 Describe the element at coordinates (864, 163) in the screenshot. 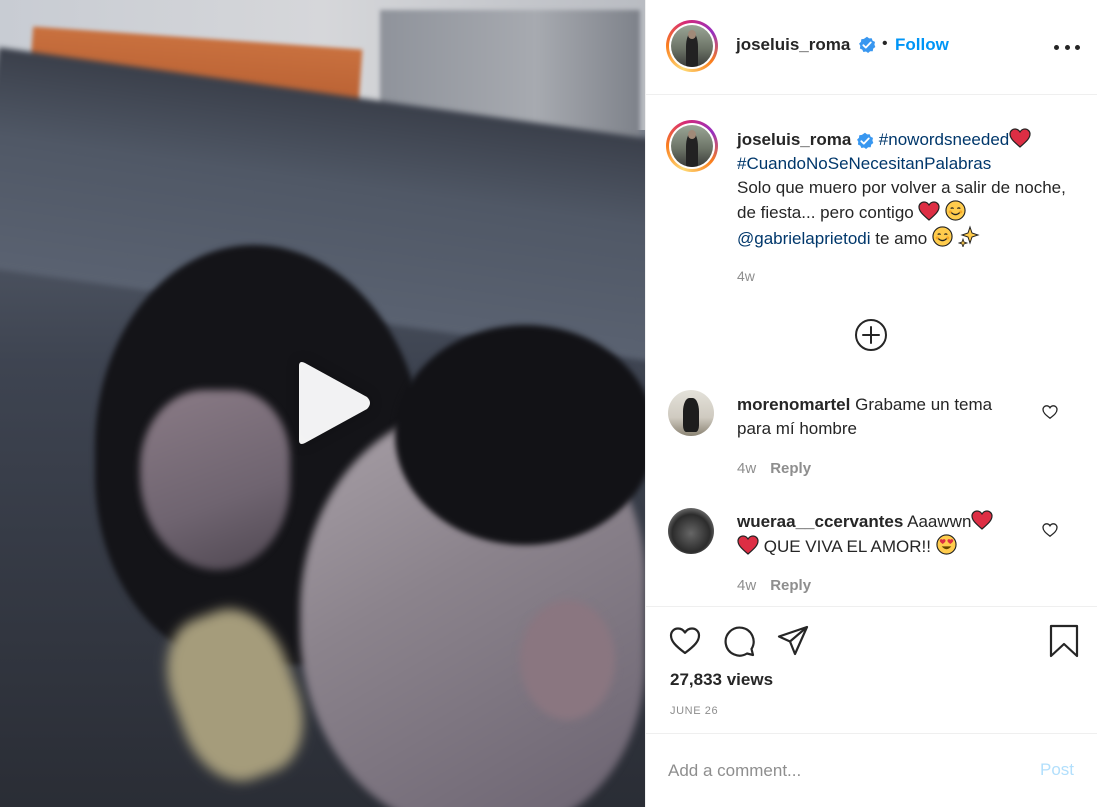

I see `hashtag-link: #CuandoNoSeNecesitanPalabras` at that location.